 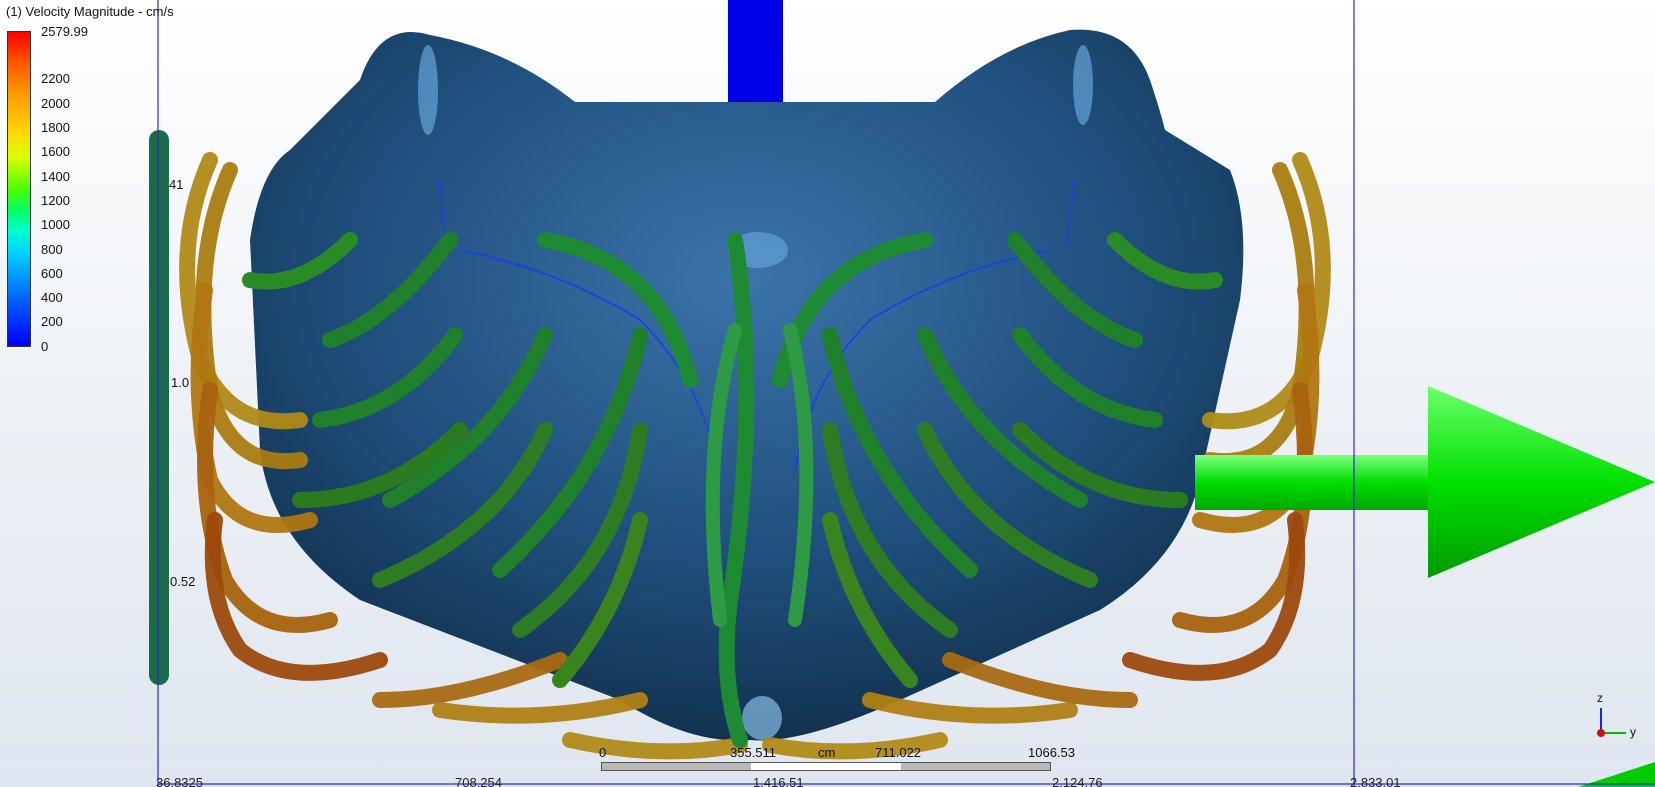 What do you see at coordinates (753, 752) in the screenshot?
I see `scale-label: 355.511` at bounding box center [753, 752].